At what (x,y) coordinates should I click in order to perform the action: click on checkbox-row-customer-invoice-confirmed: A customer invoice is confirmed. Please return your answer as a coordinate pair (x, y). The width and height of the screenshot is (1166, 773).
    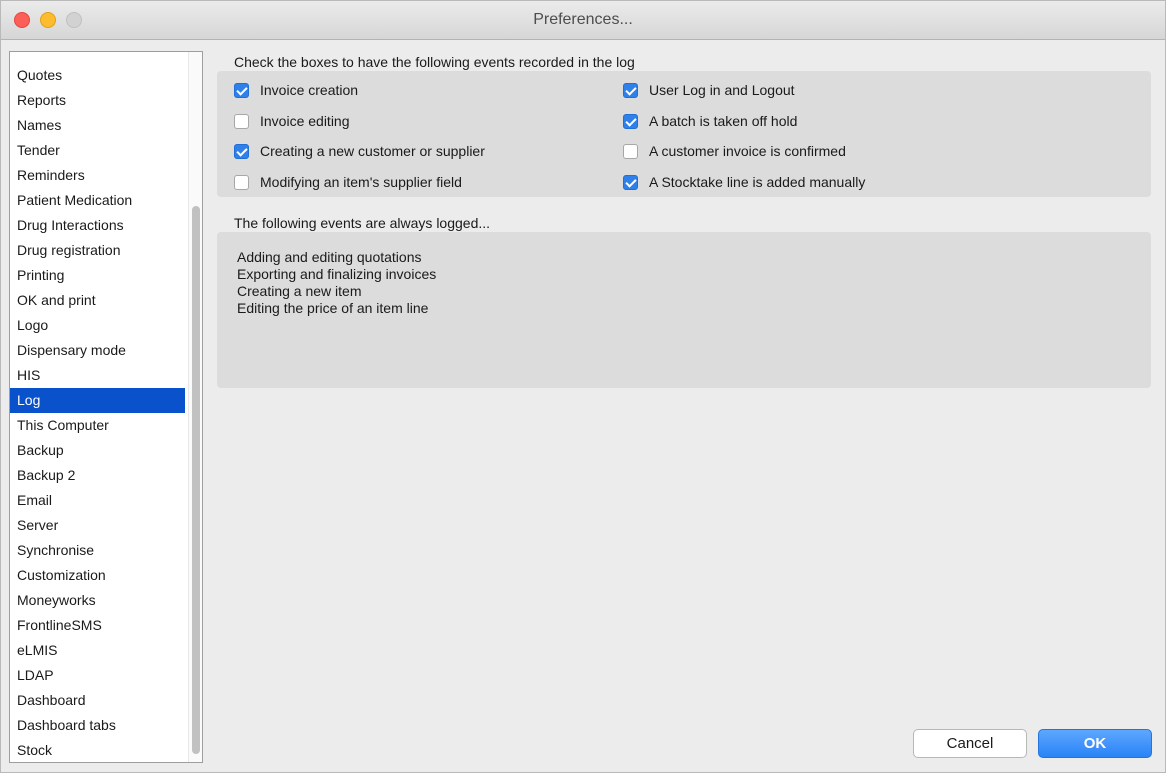
    Looking at the image, I should click on (734, 151).